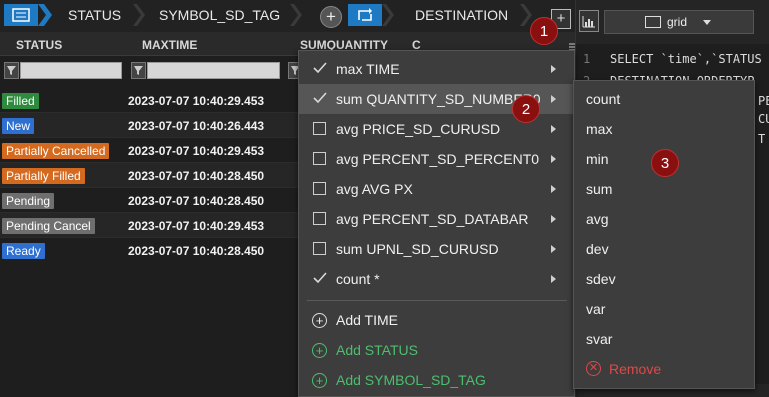 The image size is (769, 397). Describe the element at coordinates (331, 17) in the screenshot. I see `add-group-button: +` at that location.